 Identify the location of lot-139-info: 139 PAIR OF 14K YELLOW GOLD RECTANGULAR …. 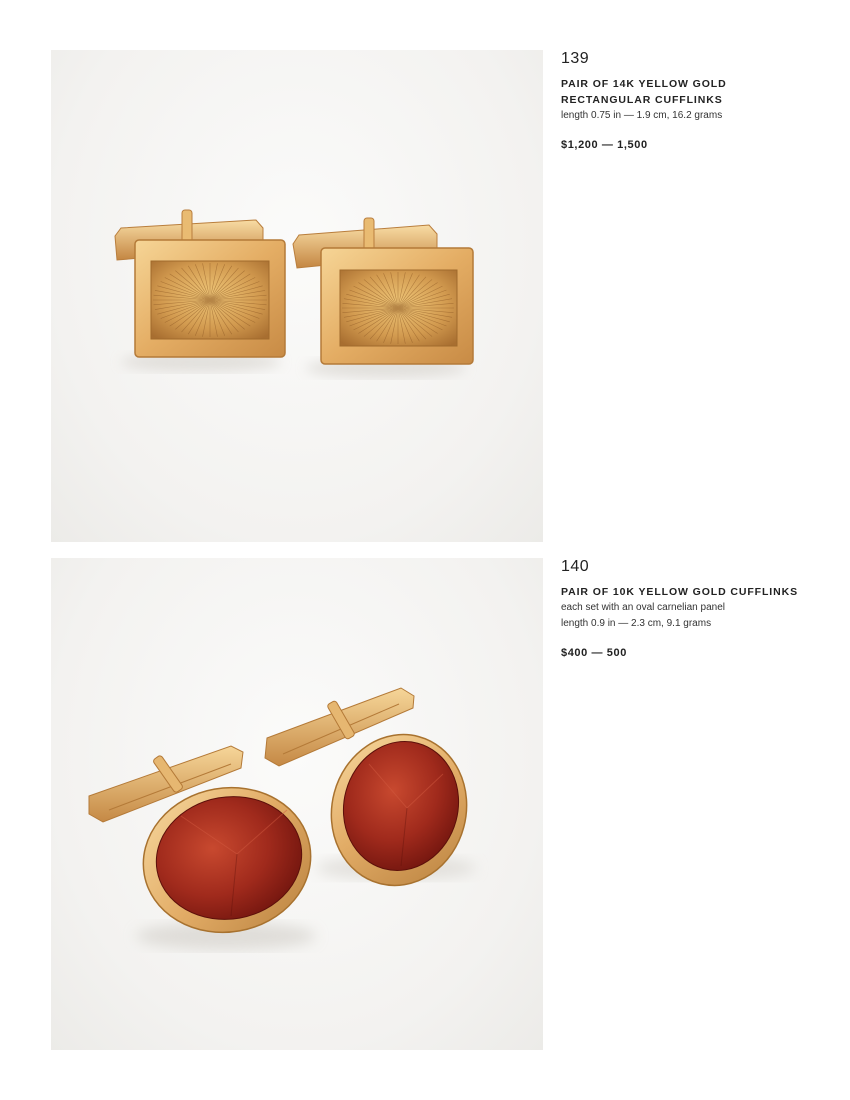
(691, 100).